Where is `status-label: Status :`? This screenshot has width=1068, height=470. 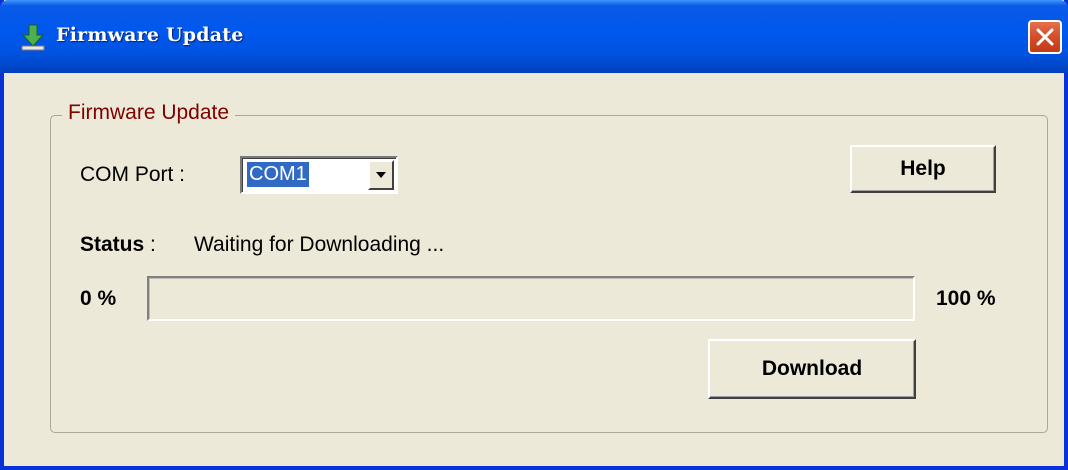
status-label: Status : is located at coordinates (118, 244).